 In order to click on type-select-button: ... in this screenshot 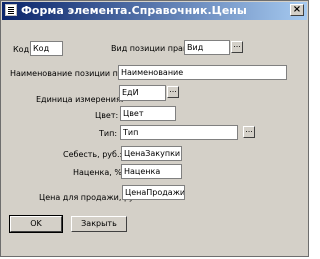, I will do `click(249, 132)`.